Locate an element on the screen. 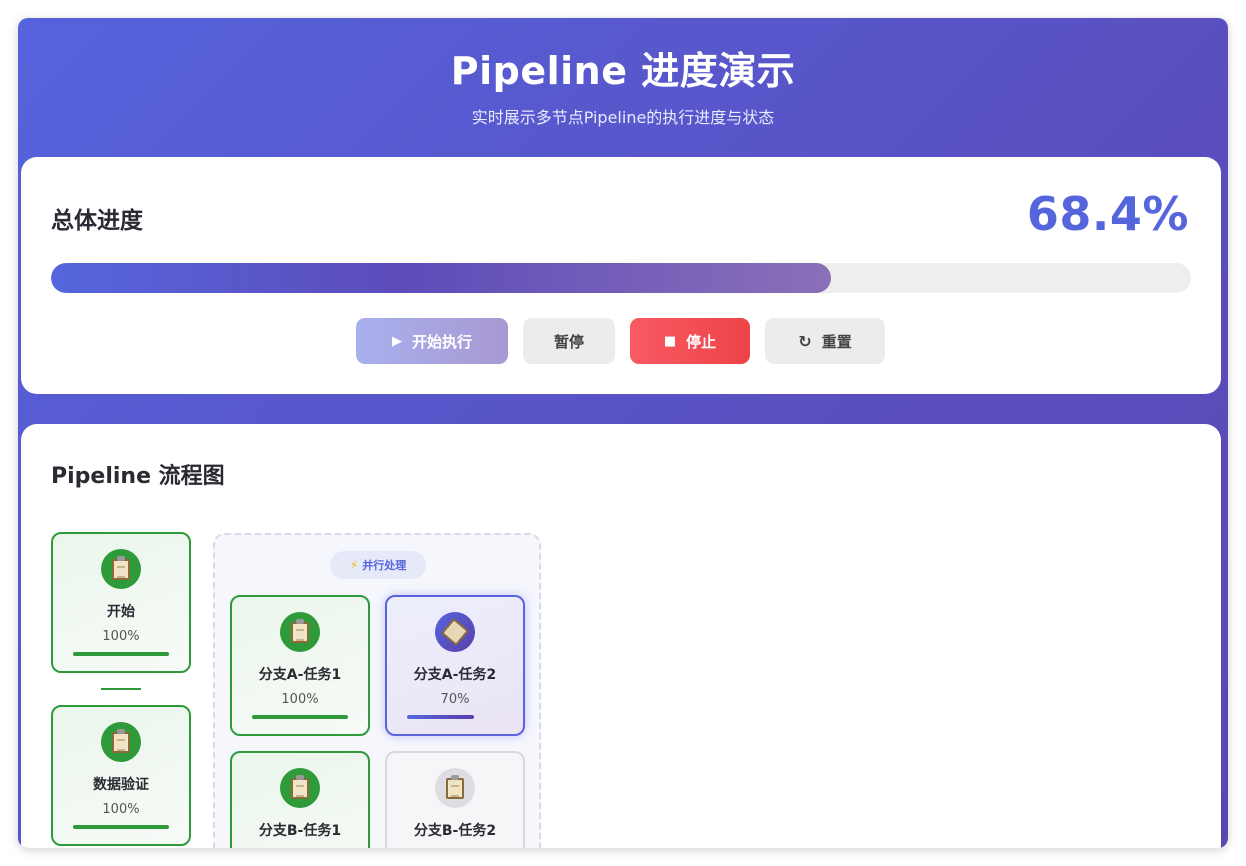 This screenshot has width=1246, height=866. pipeline-node: 分支B-任务2 is located at coordinates (455, 799).